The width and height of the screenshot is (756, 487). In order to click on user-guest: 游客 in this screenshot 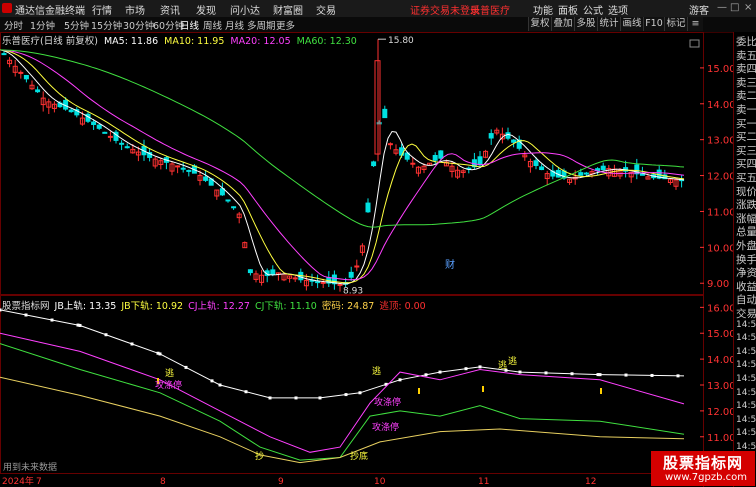, I will do `click(699, 9)`.